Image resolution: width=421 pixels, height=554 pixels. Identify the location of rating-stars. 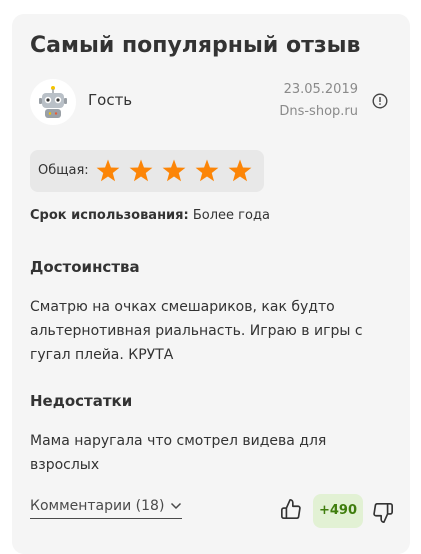
(174, 170).